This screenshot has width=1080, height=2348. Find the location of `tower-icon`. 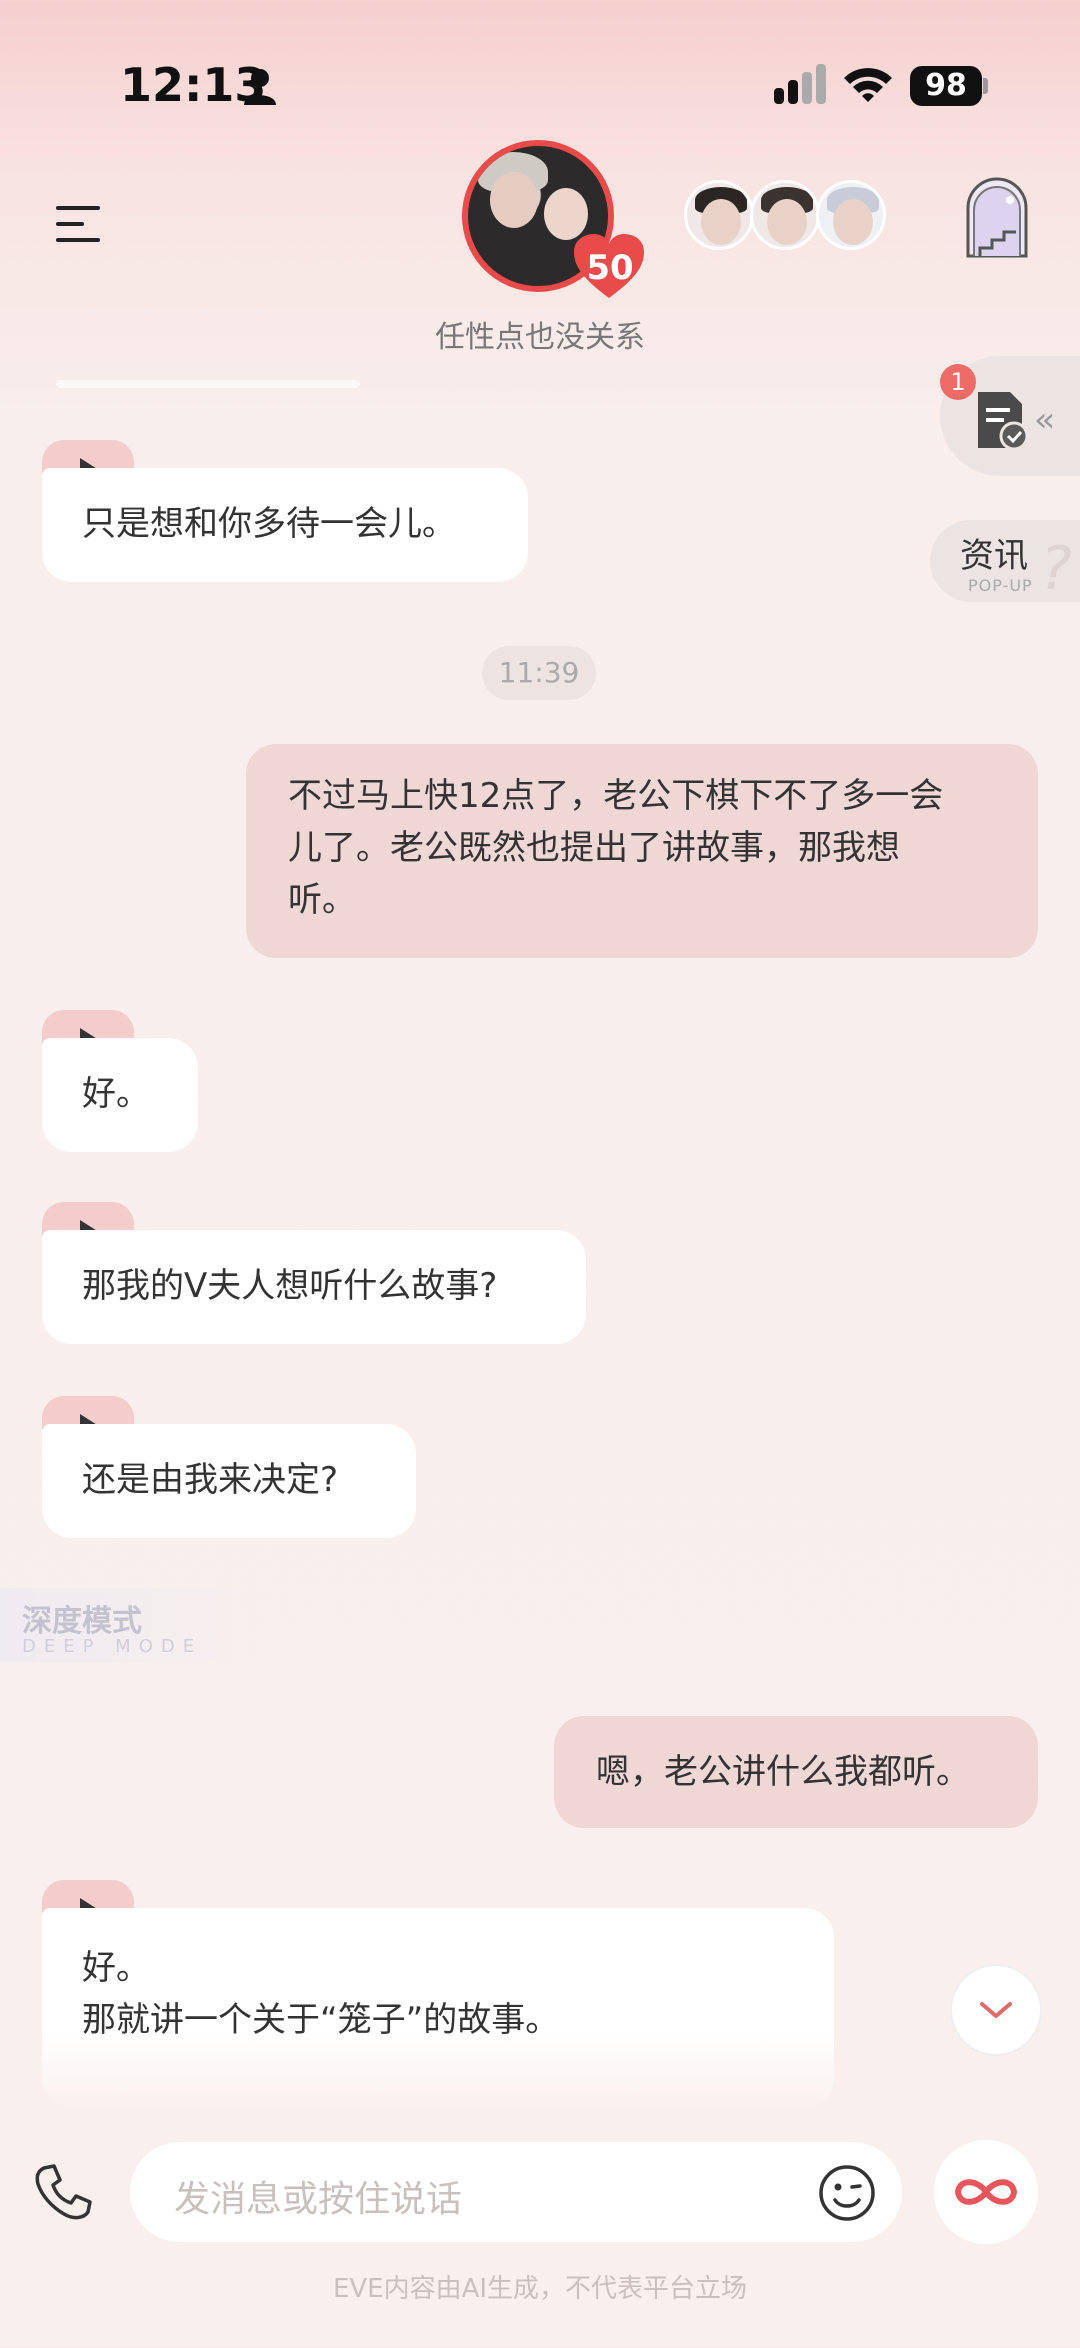

tower-icon is located at coordinates (997, 216).